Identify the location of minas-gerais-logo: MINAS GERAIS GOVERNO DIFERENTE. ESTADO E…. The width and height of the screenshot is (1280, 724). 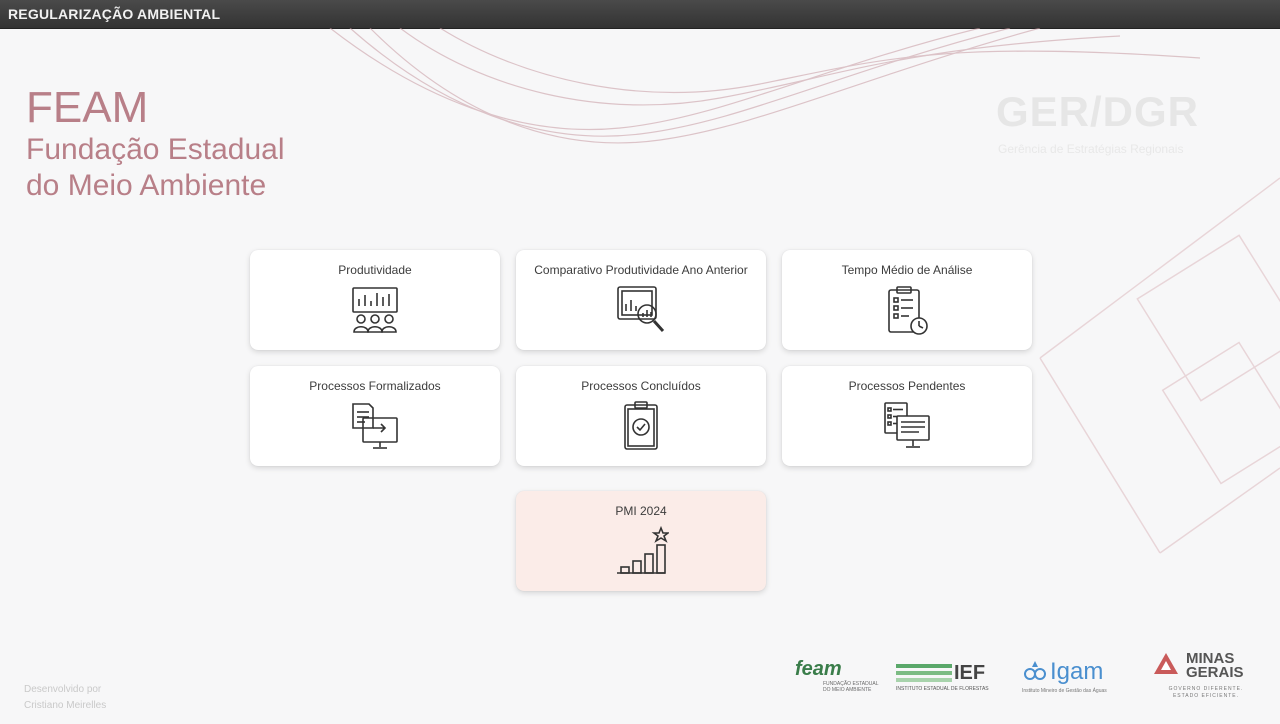
(1207, 674).